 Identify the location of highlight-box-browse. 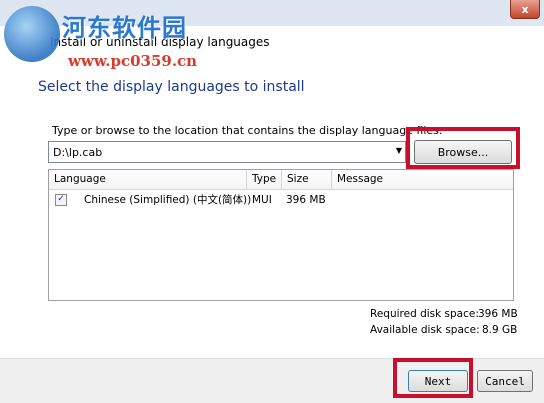
(463, 148).